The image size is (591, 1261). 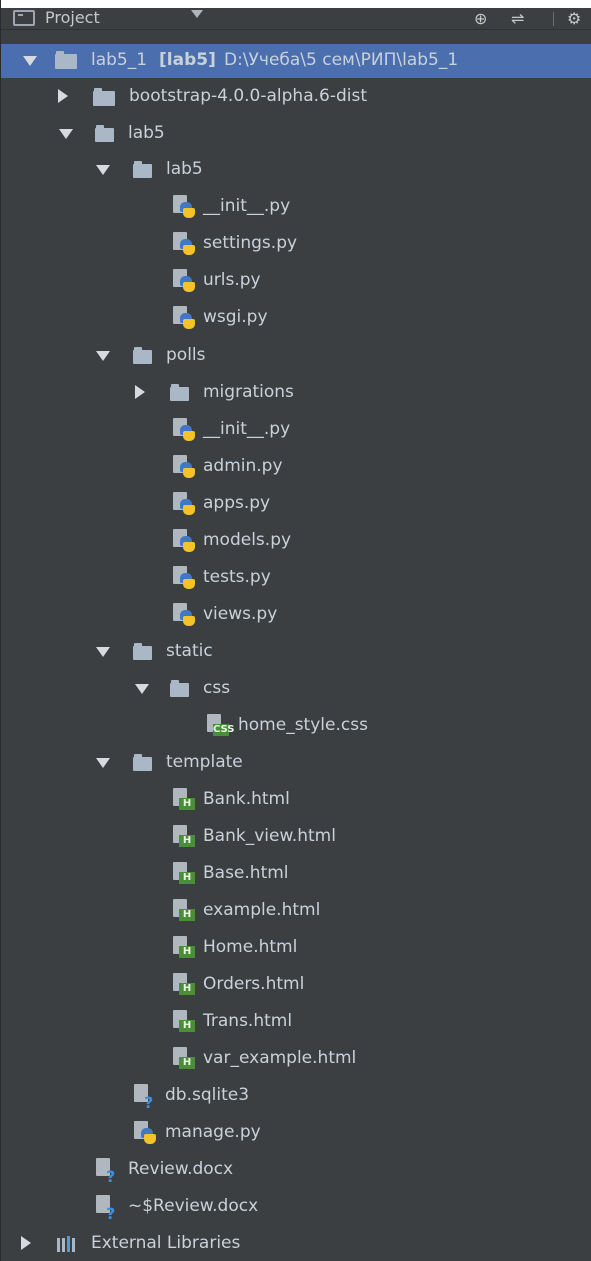 What do you see at coordinates (262, 910) in the screenshot?
I see `tree-label: example.html` at bounding box center [262, 910].